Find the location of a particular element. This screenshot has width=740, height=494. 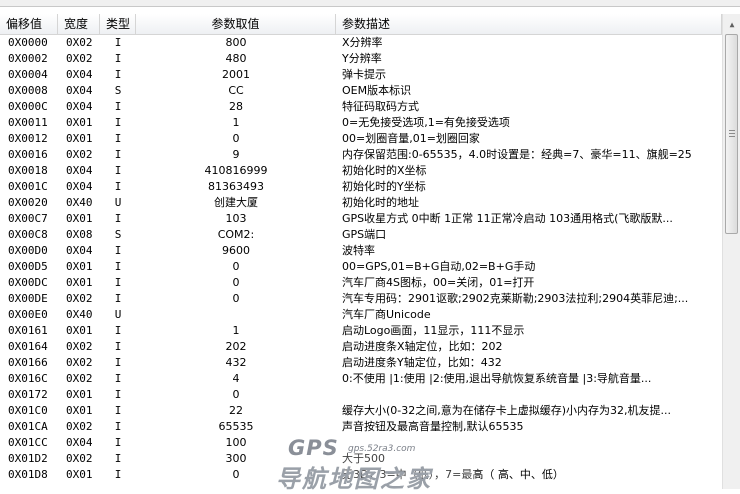

table-row: 0X0002 0X02 I 480 Y分辨率 is located at coordinates (361, 59).